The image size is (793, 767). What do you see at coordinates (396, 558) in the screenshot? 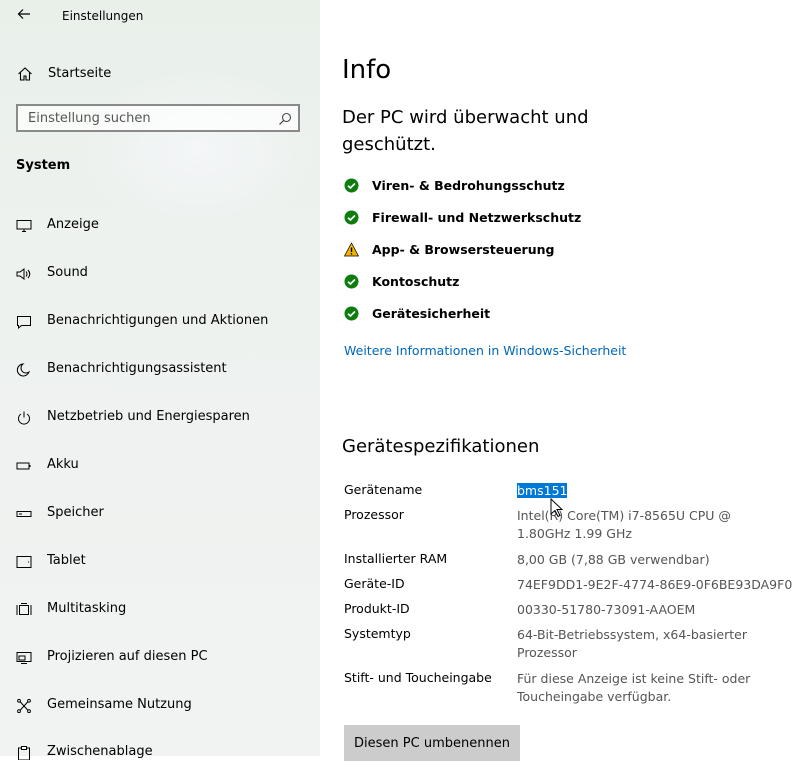
I see `spec-key: Installierter RAM` at bounding box center [396, 558].